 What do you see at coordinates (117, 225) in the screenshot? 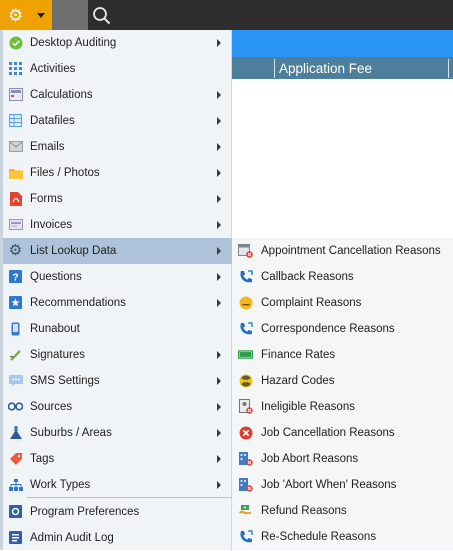
I see `menu-item-invoices: Invoices` at bounding box center [117, 225].